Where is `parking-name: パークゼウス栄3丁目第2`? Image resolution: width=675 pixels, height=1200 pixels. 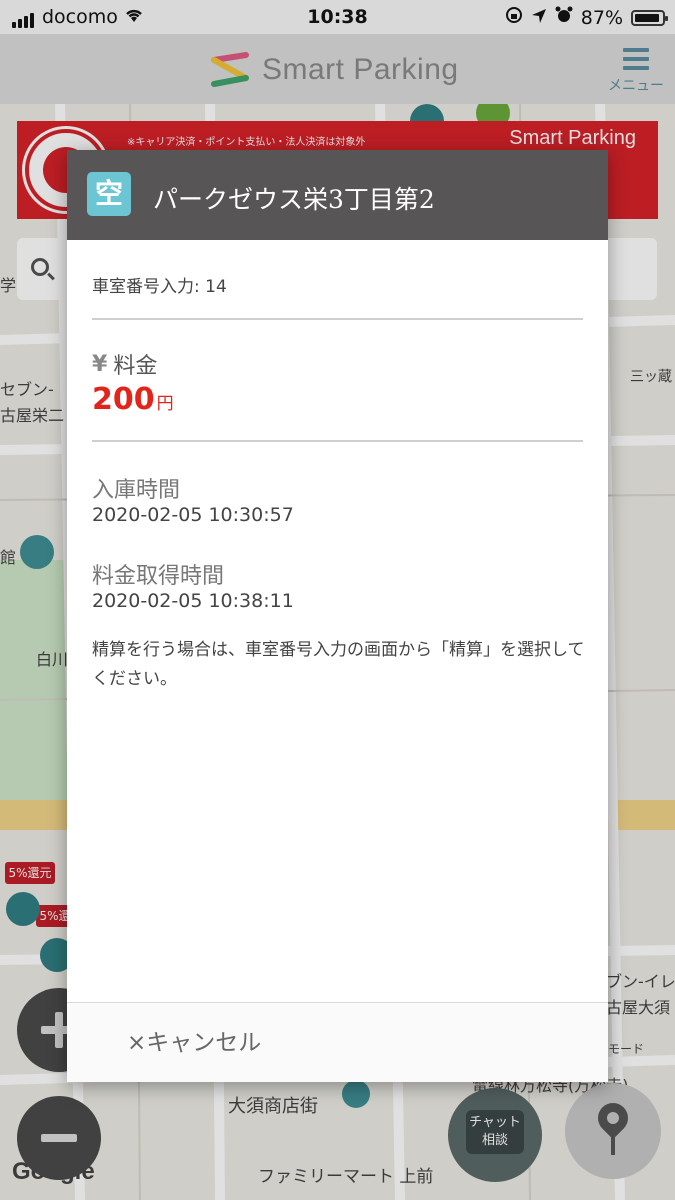
parking-name: パークゼウス栄3丁目第2 is located at coordinates (294, 199).